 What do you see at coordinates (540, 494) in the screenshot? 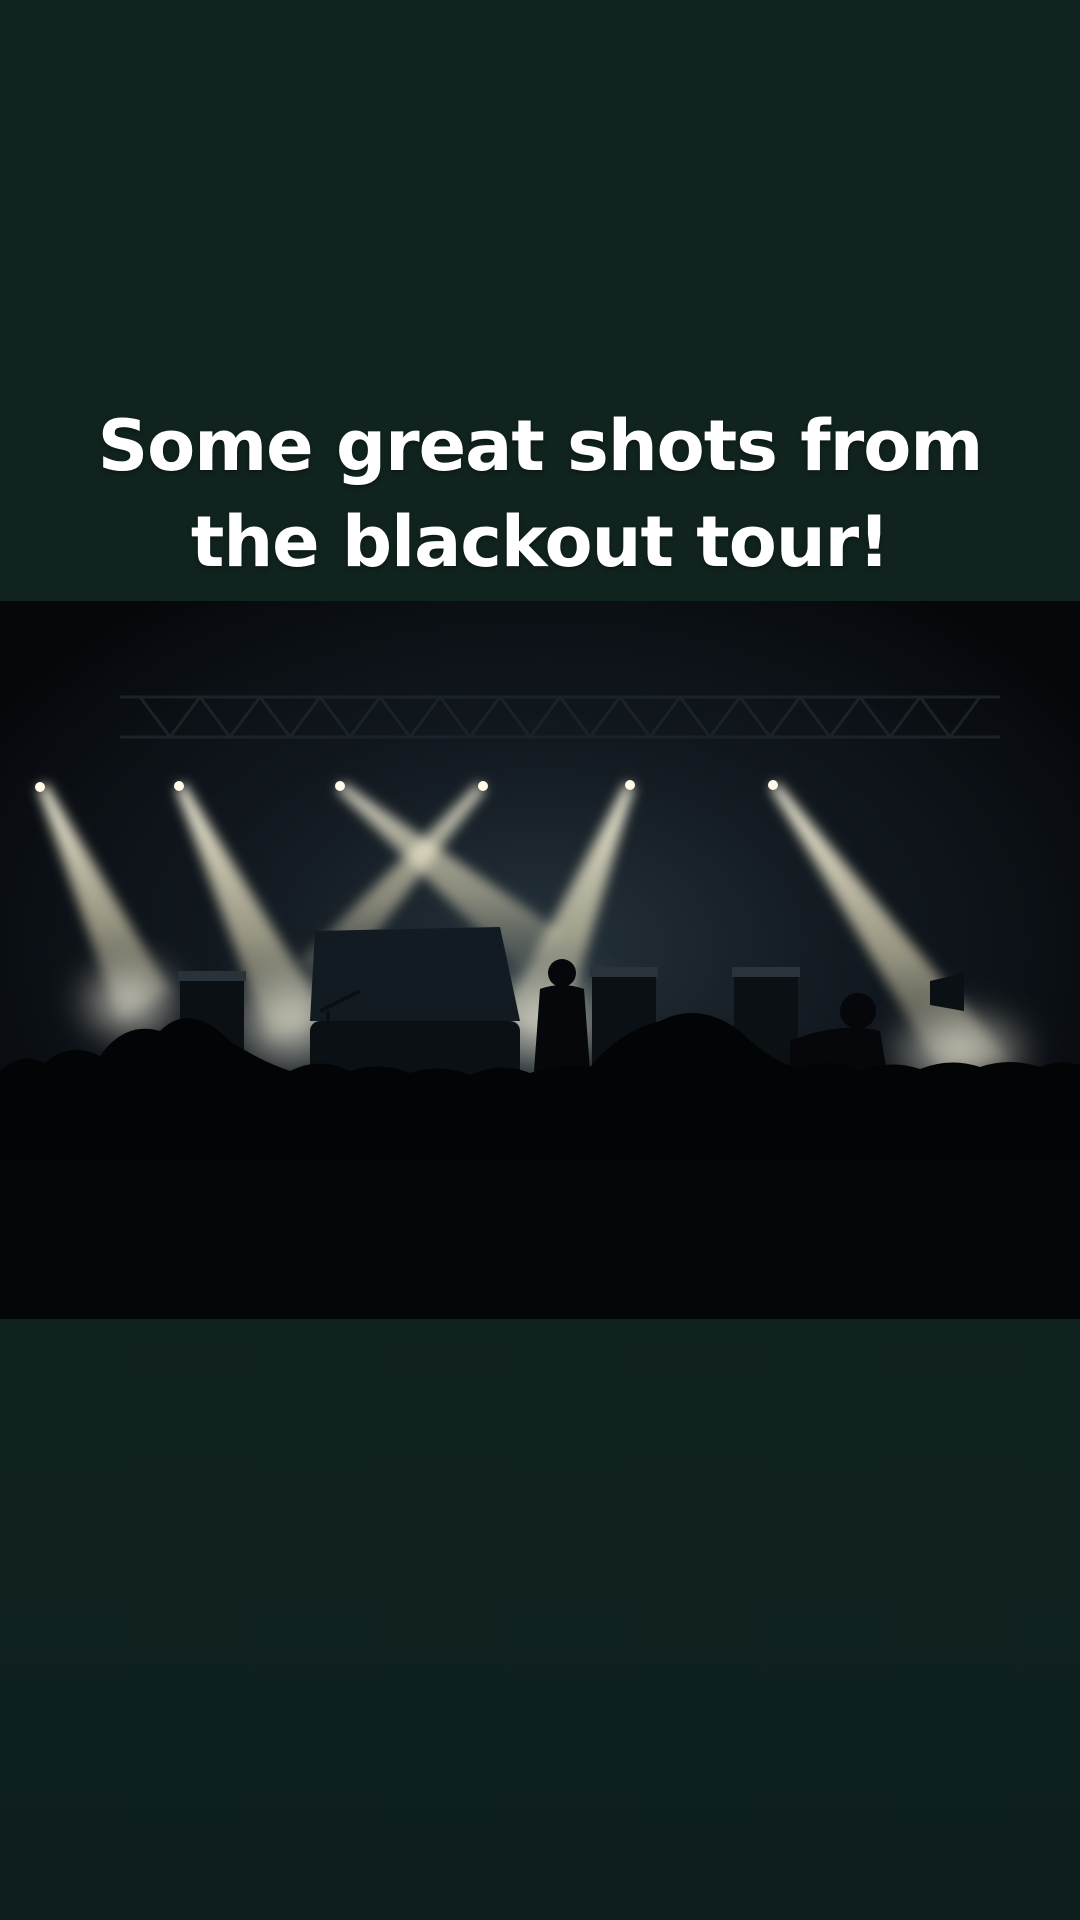
I see `post-caption: Some great shots from the blackout tour!` at bounding box center [540, 494].